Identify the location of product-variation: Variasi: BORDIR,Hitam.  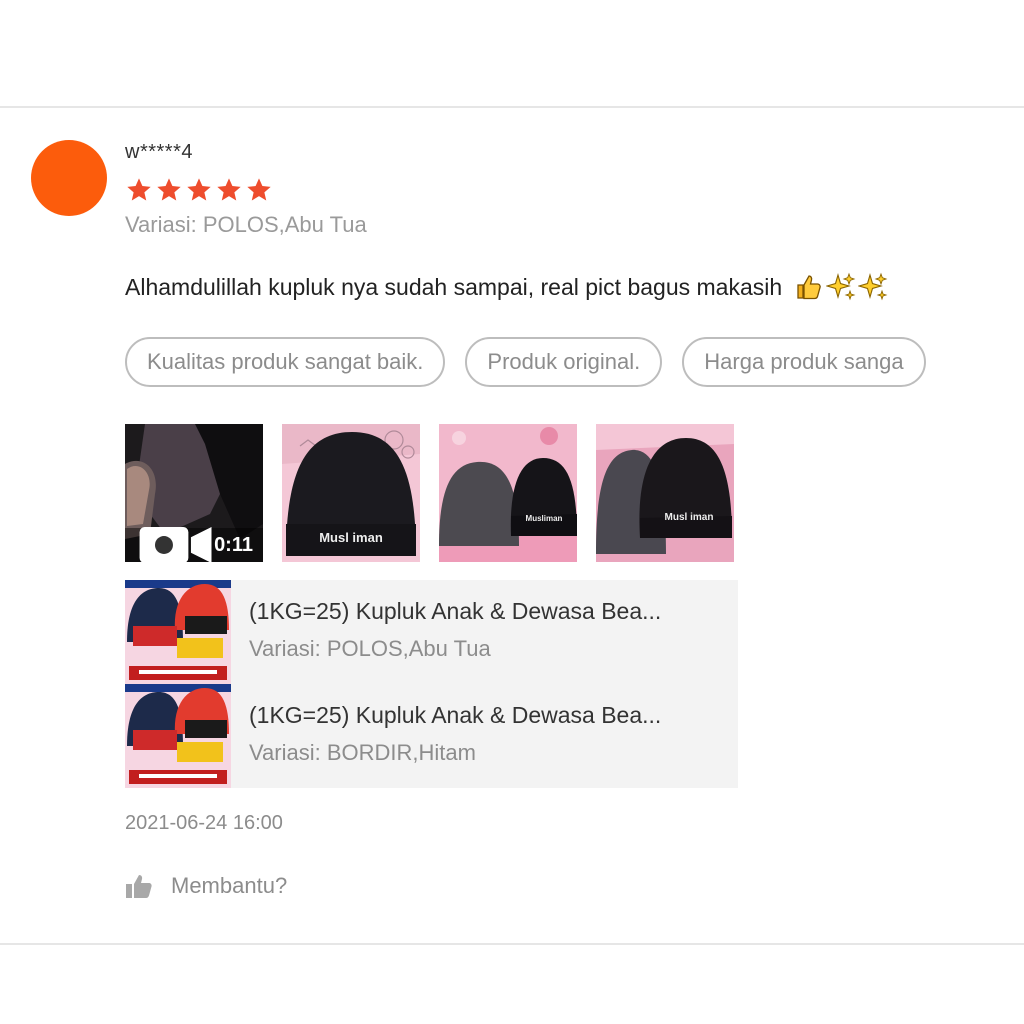
(362, 752).